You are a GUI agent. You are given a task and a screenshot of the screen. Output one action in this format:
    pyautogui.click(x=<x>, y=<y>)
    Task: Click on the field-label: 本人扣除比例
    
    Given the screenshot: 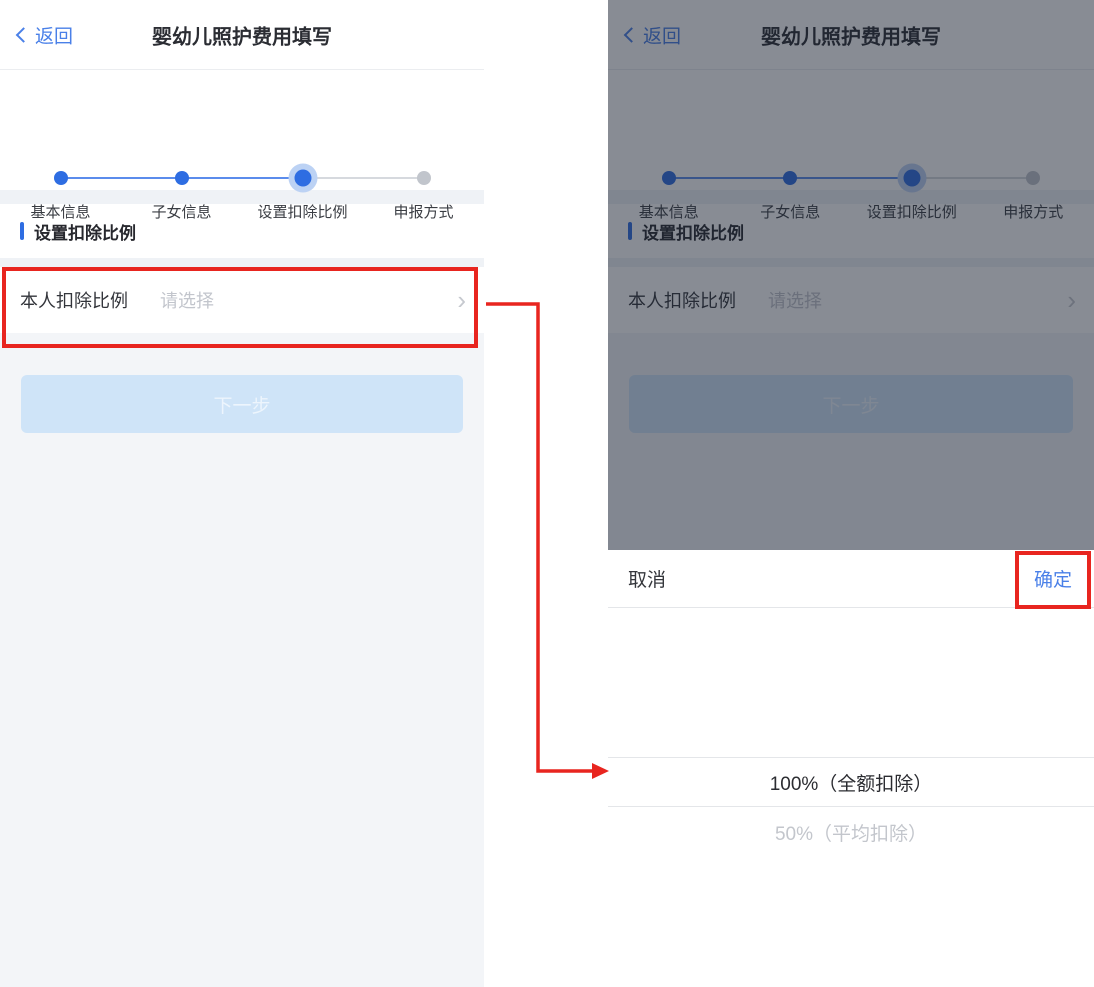 What is the action you would take?
    pyautogui.click(x=74, y=301)
    